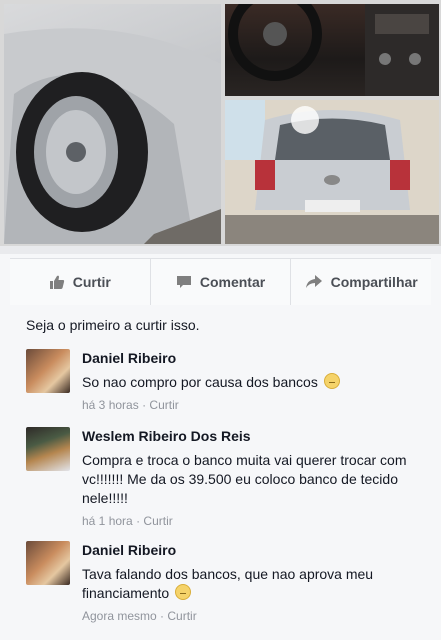  I want to click on comment-button: Comentar, so click(221, 282).